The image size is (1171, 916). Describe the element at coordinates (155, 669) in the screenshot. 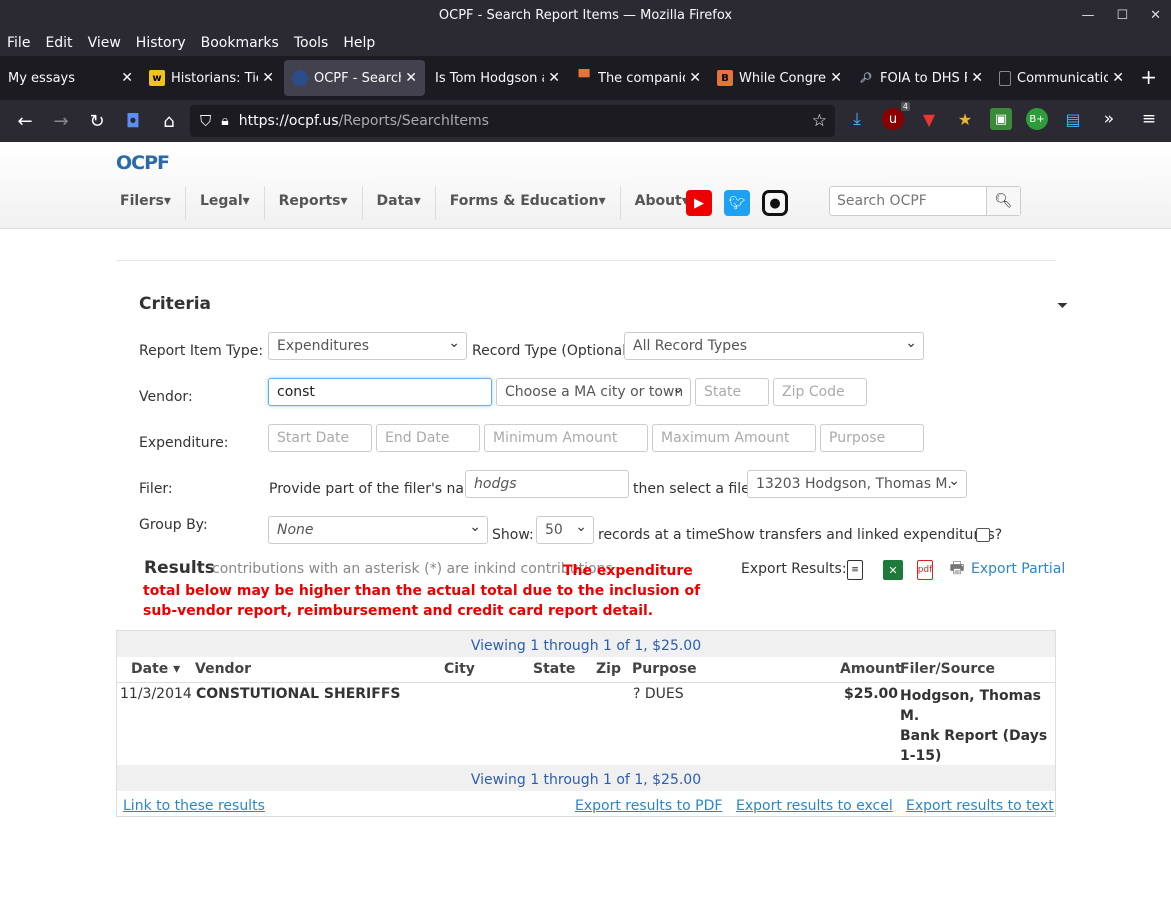

I see `col-date: Date ▾` at that location.